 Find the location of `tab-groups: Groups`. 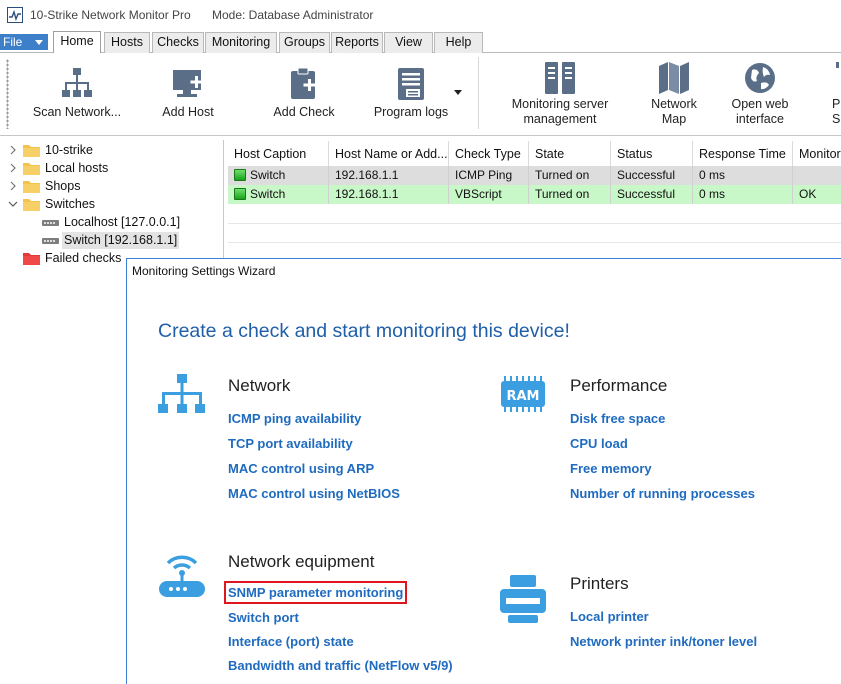

tab-groups: Groups is located at coordinates (304, 42).